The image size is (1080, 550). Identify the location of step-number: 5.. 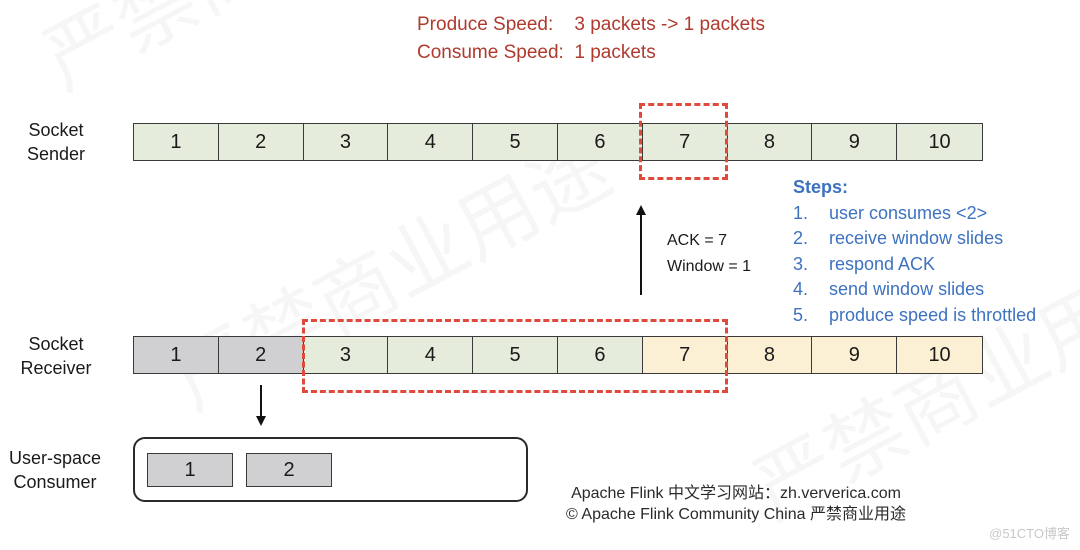
(801, 314).